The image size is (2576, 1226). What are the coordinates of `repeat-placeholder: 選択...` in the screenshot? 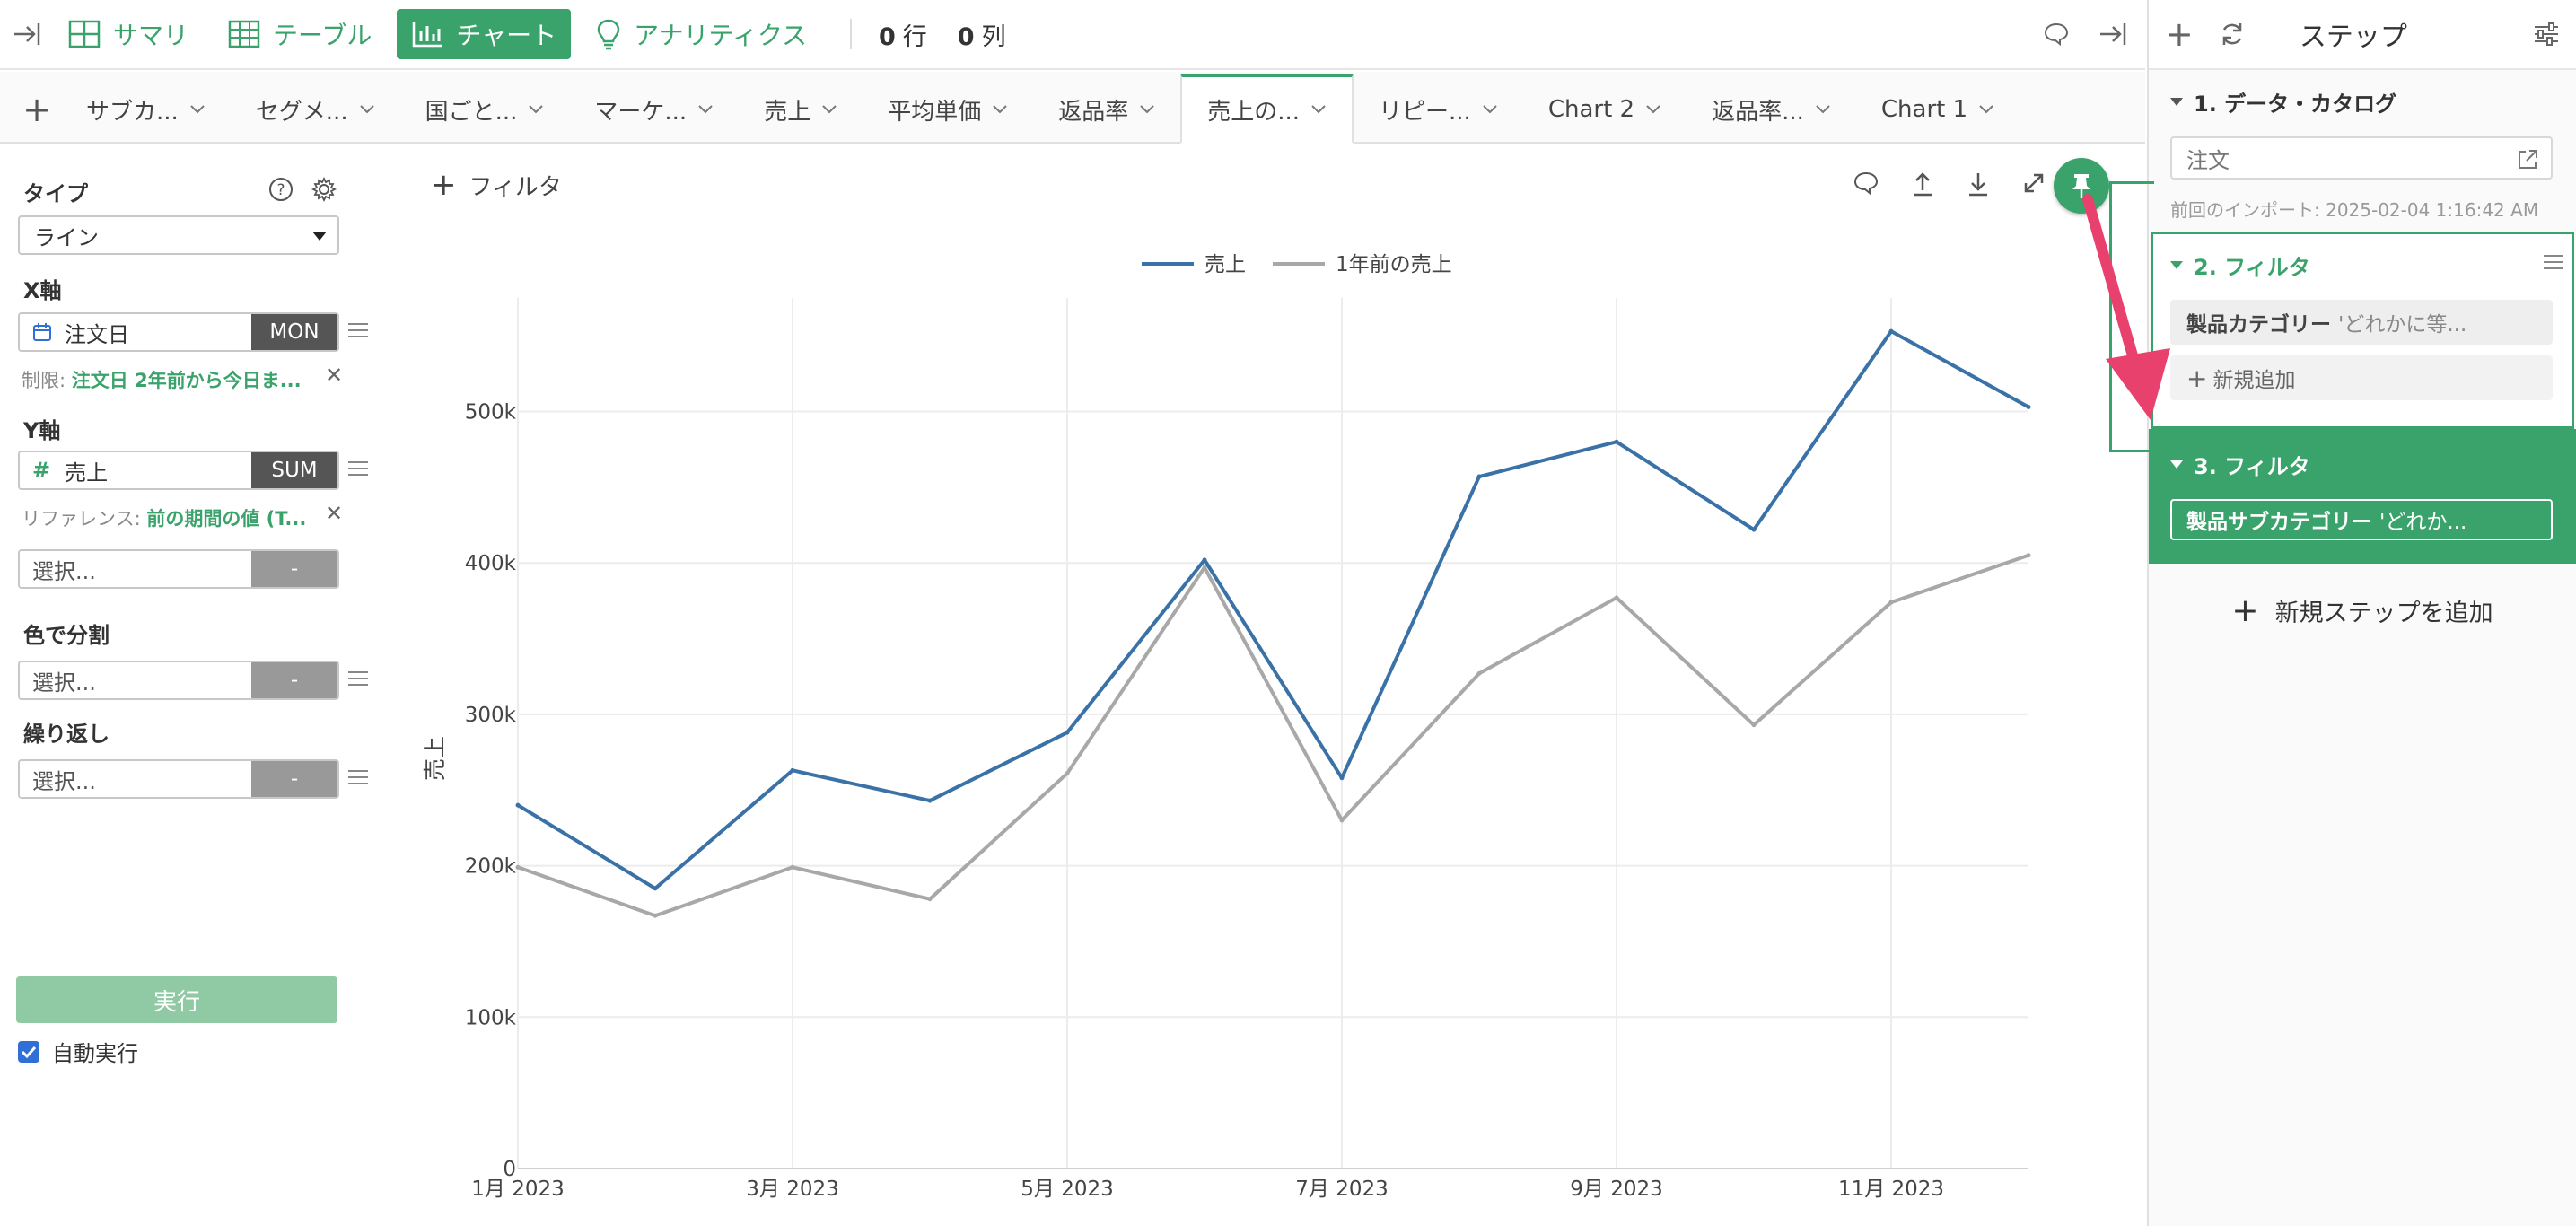 It's located at (135, 779).